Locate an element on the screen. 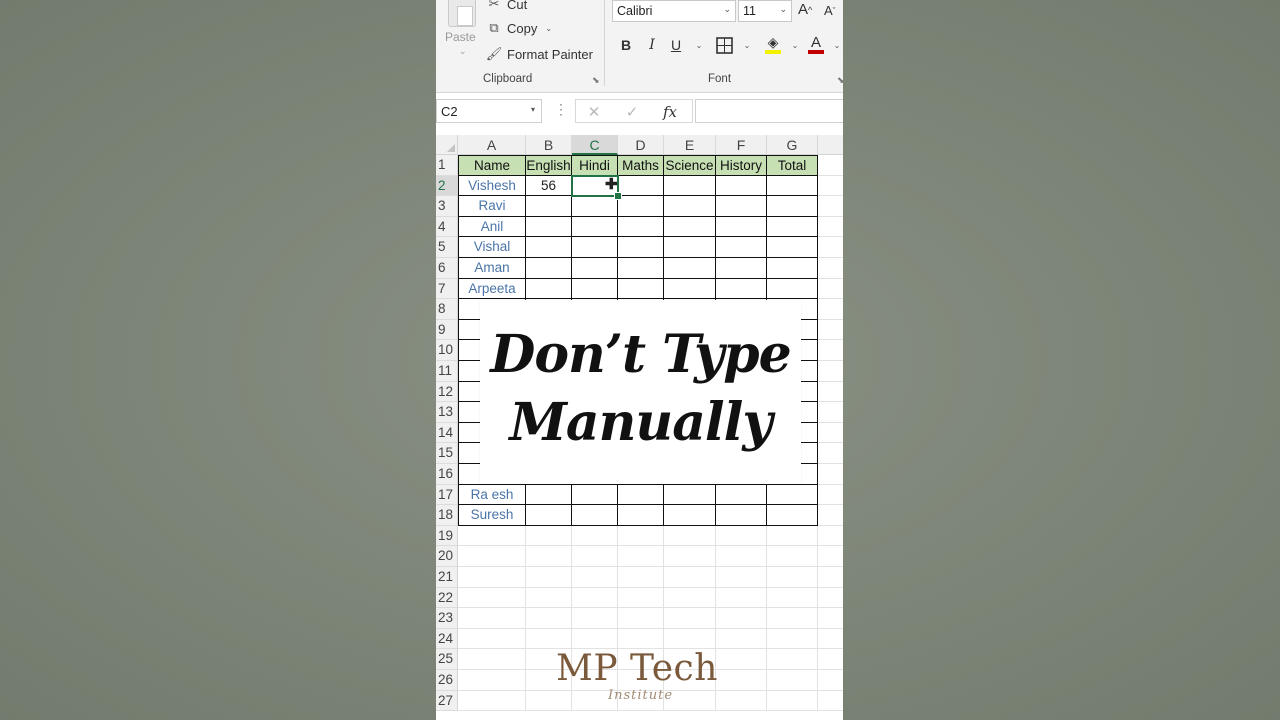 The width and height of the screenshot is (1280, 720). cell-a27 is located at coordinates (492, 701).